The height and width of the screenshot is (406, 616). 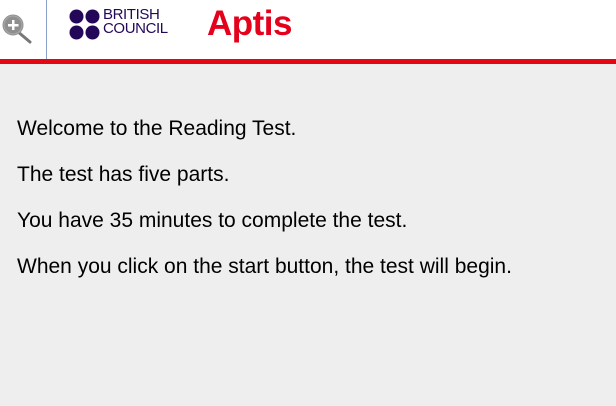 What do you see at coordinates (157, 128) in the screenshot?
I see `instruction-welcome: Welcome to the Reading Test.` at bounding box center [157, 128].